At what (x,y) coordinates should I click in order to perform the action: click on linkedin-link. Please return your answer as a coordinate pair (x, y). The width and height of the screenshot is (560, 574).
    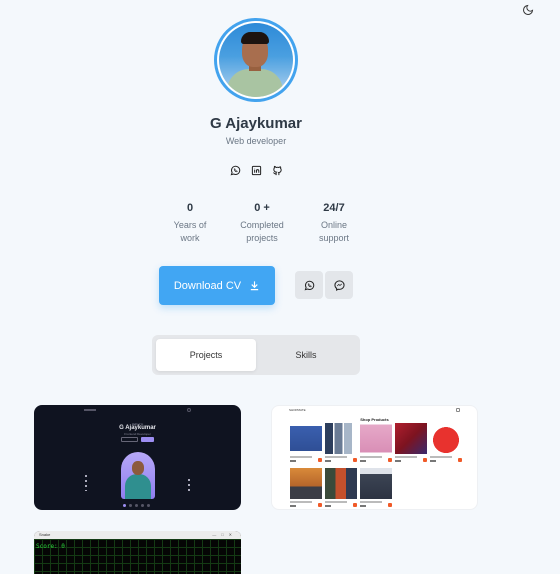
    Looking at the image, I should click on (256, 170).